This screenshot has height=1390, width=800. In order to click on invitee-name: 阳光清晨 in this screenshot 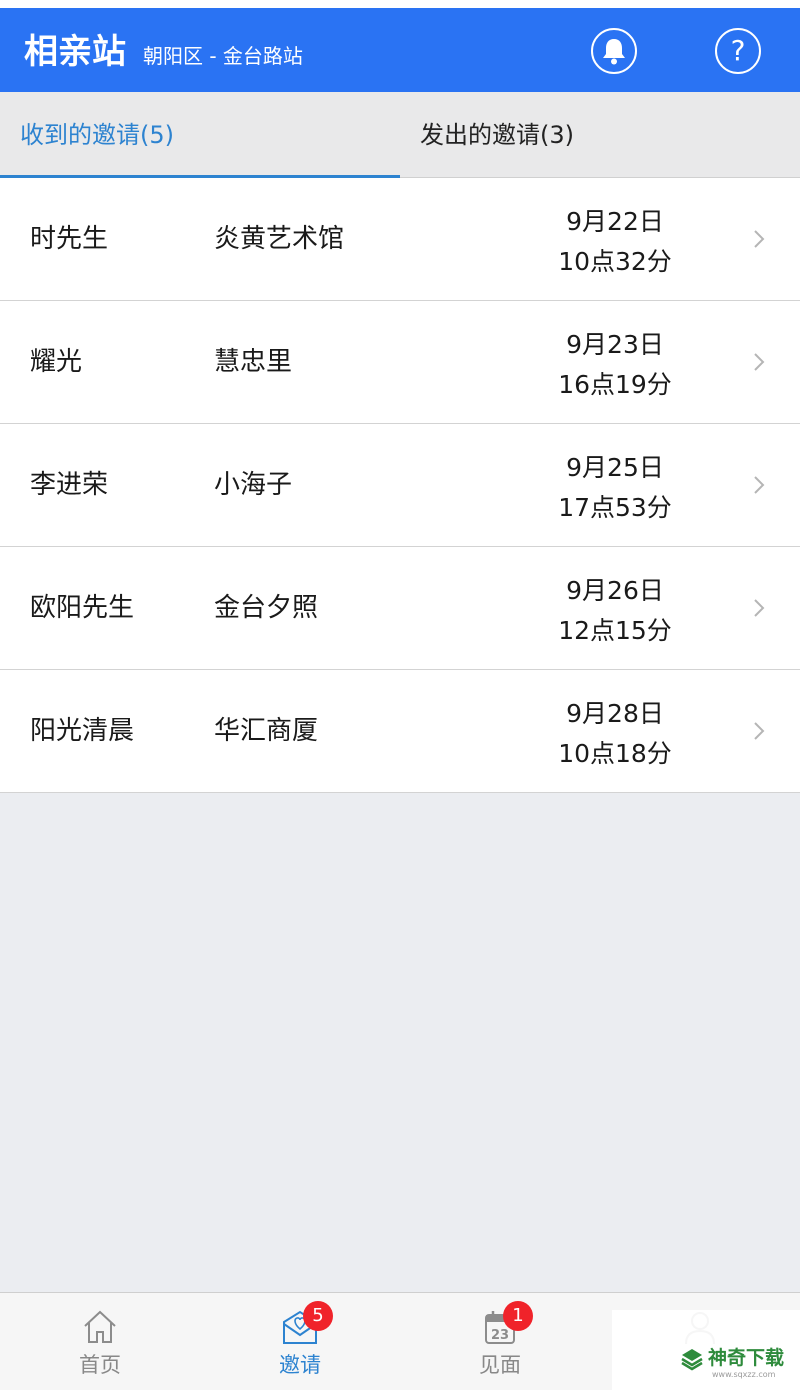, I will do `click(82, 731)`.